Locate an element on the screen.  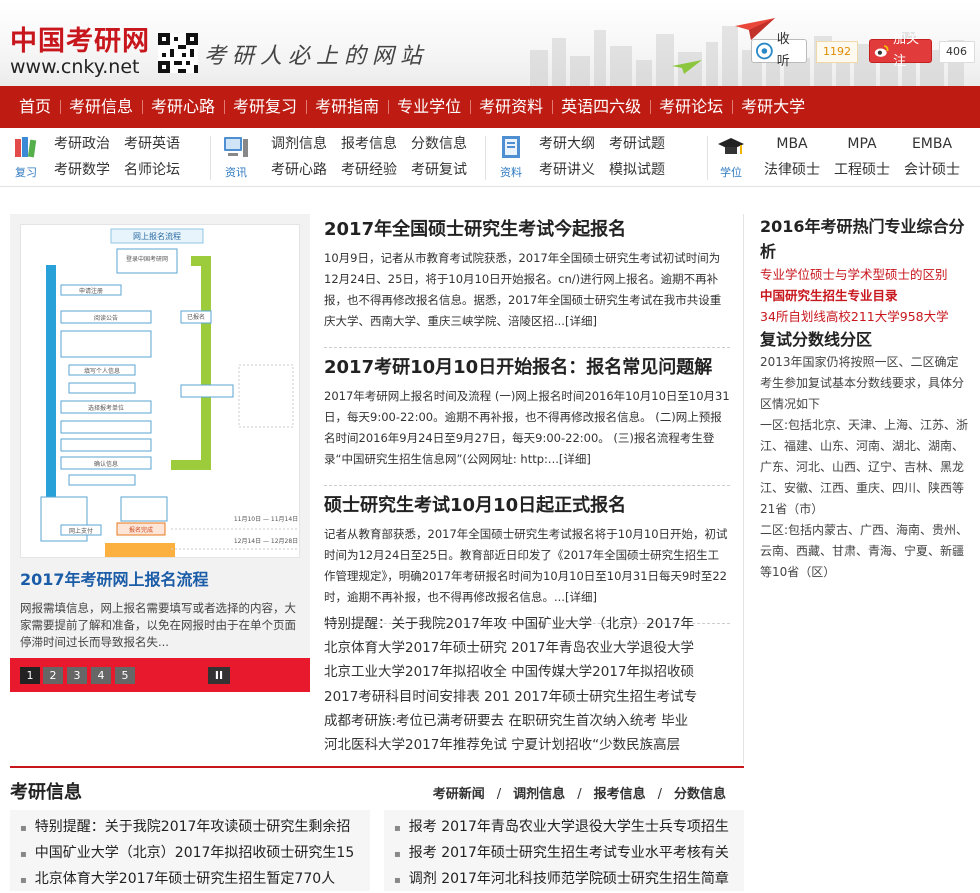
nav-kaoyan-review: 考研复习 is located at coordinates (265, 107).